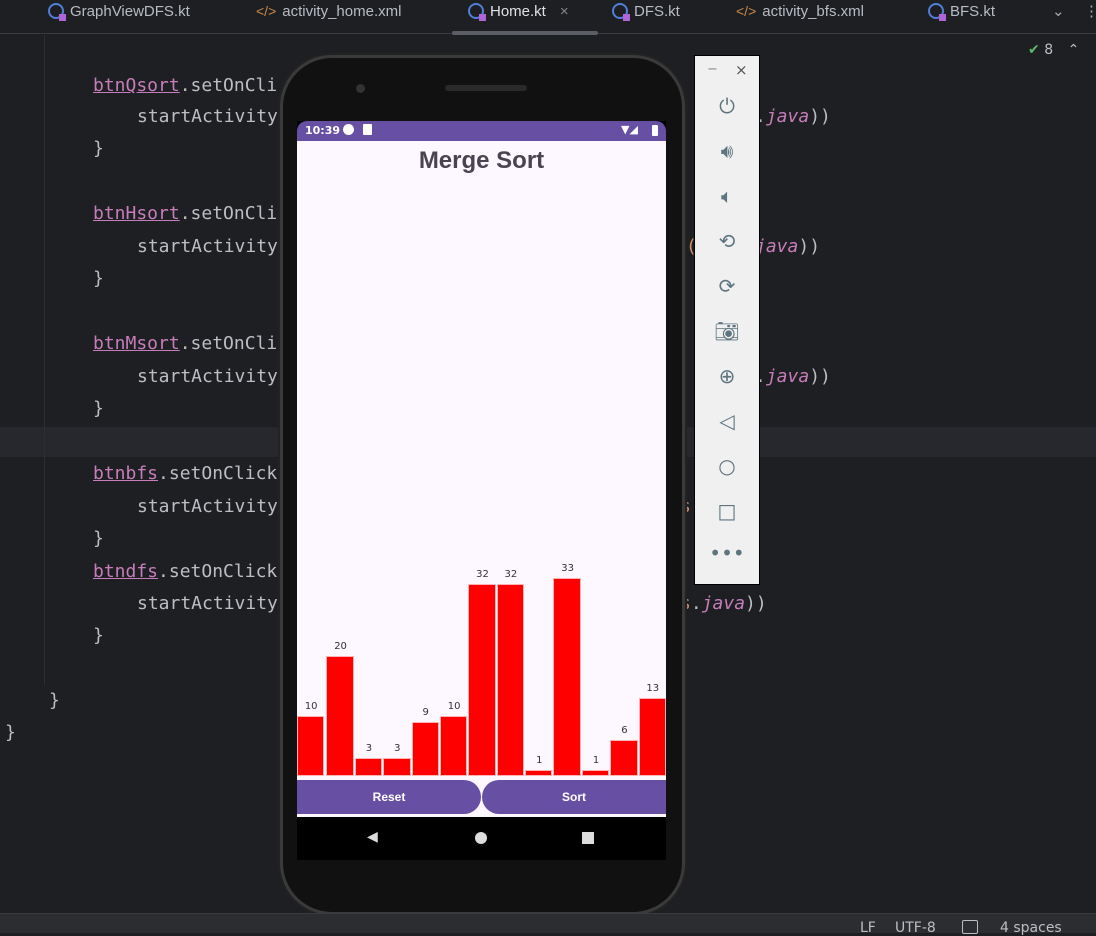 The height and width of the screenshot is (936, 1096). I want to click on tab-activity-home: </> activity_home.xml, so click(328, 11).